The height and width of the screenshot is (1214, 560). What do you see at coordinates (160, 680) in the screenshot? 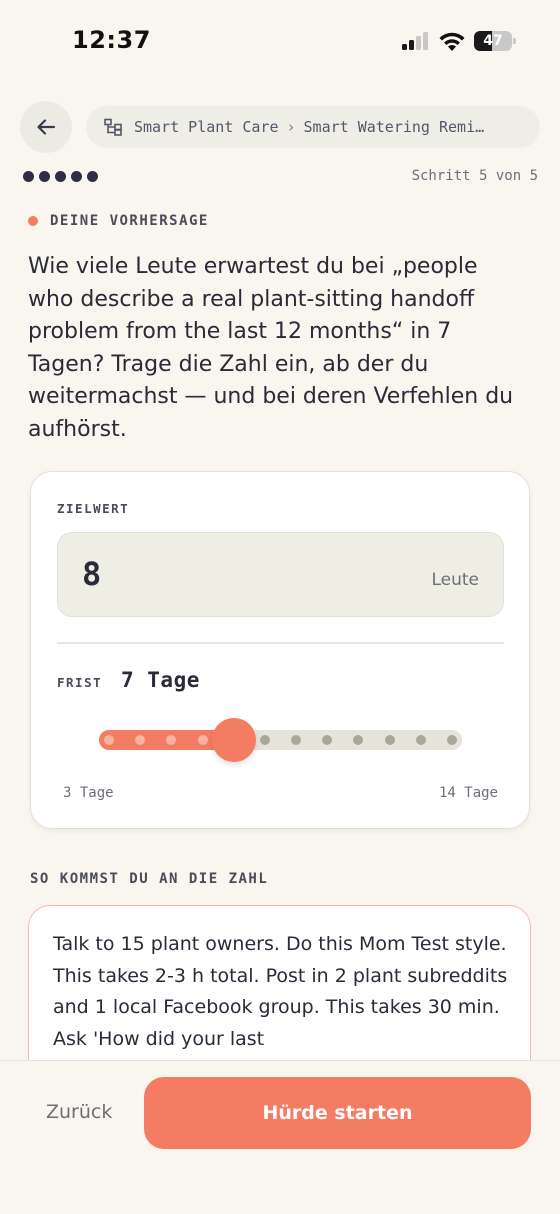
I see `deadline-value: 7 Tage` at bounding box center [160, 680].